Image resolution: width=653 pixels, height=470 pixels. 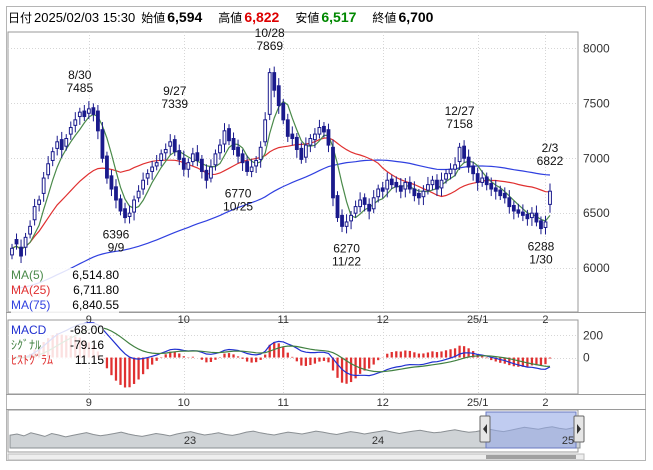 What do you see at coordinates (378, 441) in the screenshot?
I see `navigator-tick-label: 24` at bounding box center [378, 441].